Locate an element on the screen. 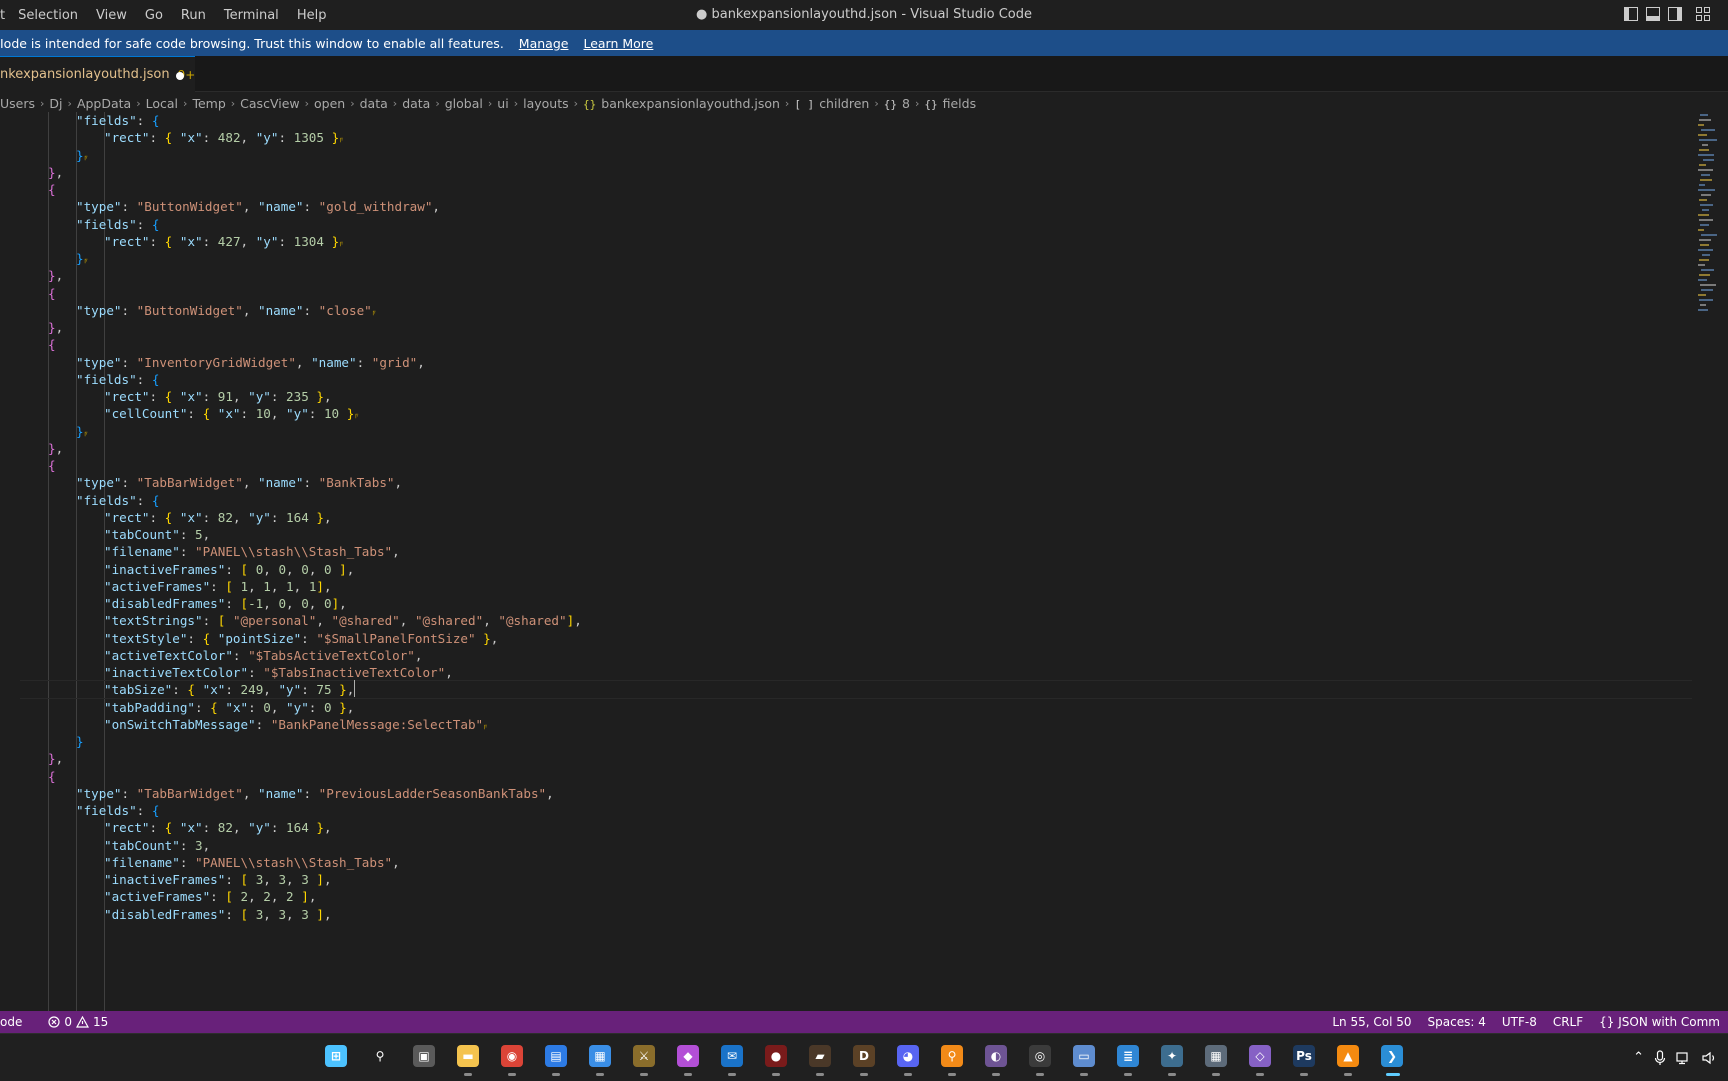 The height and width of the screenshot is (1081, 1728). network-icon is located at coordinates (1684, 1058).